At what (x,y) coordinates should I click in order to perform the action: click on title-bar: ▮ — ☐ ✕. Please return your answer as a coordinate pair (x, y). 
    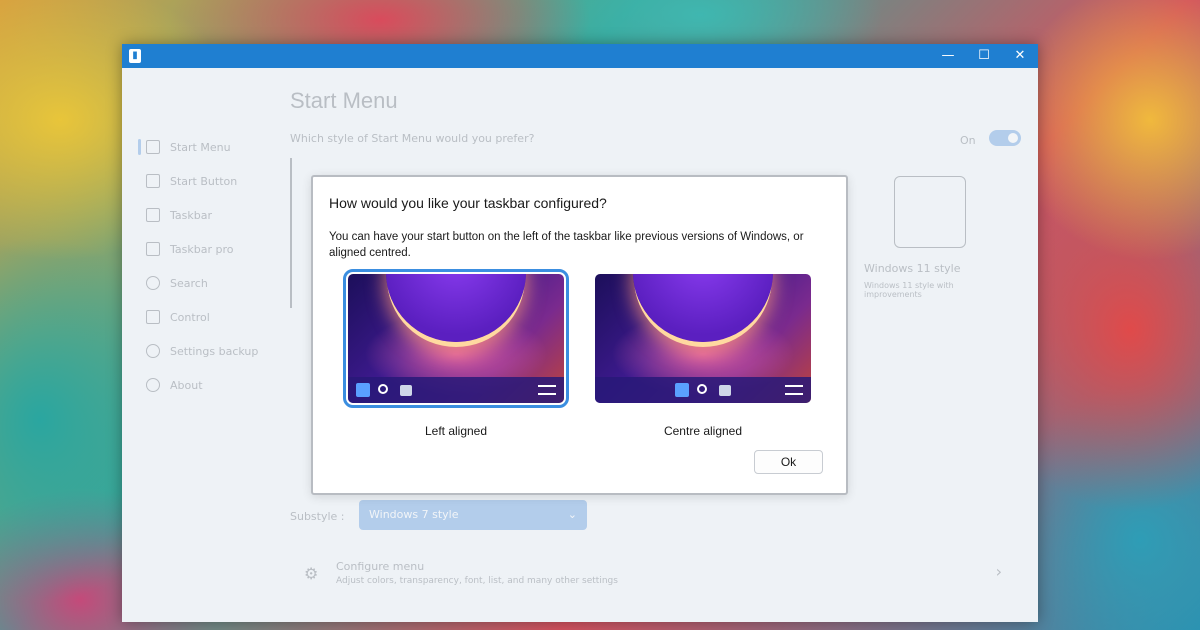
    Looking at the image, I should click on (580, 56).